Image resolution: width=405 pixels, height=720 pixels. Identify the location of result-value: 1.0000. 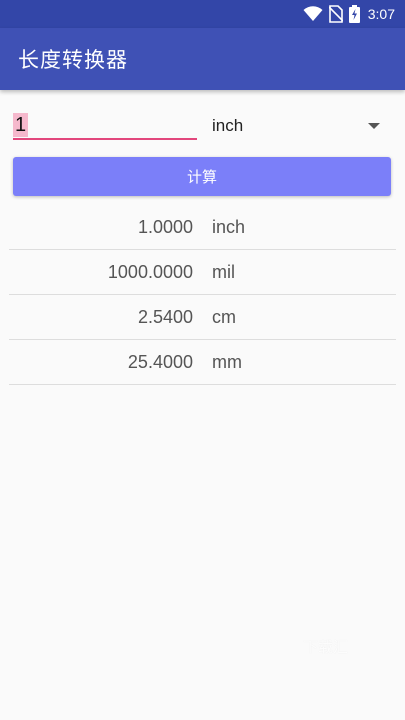
(165, 226).